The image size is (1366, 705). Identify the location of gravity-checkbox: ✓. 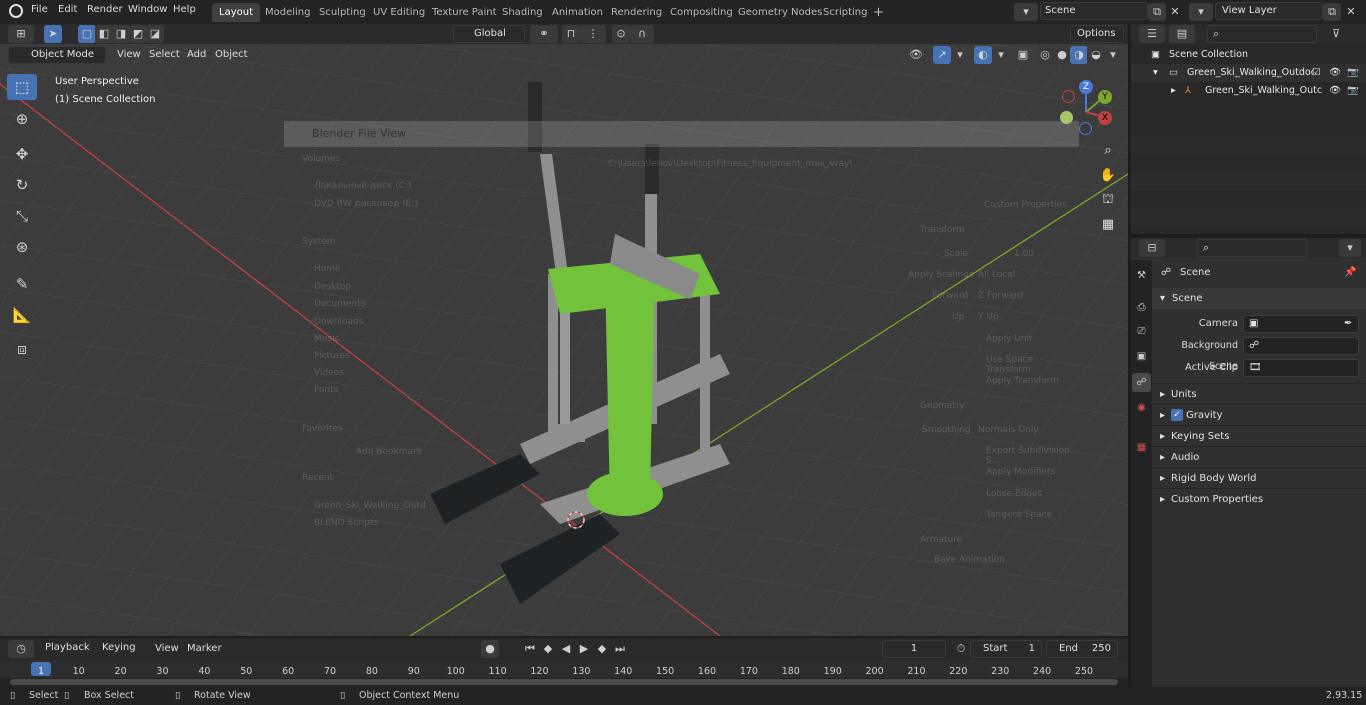
(1177, 415).